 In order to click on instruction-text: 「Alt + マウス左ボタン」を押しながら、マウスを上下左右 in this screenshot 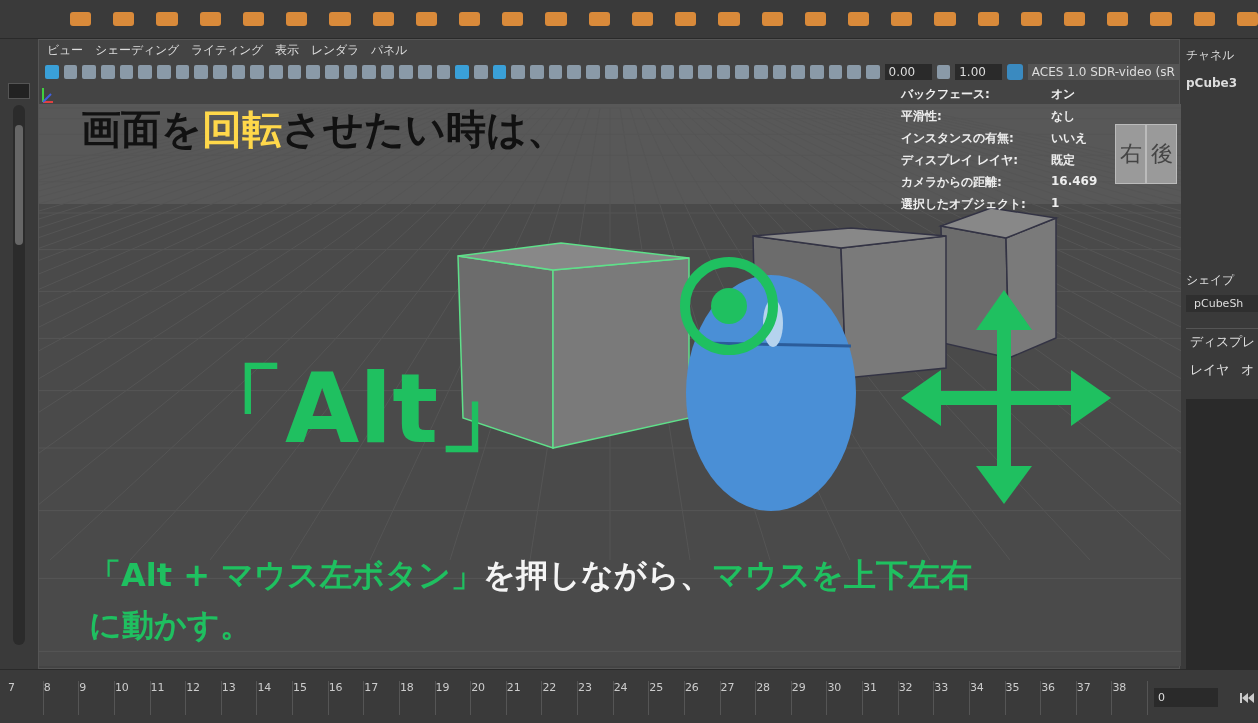, I will do `click(531, 575)`.